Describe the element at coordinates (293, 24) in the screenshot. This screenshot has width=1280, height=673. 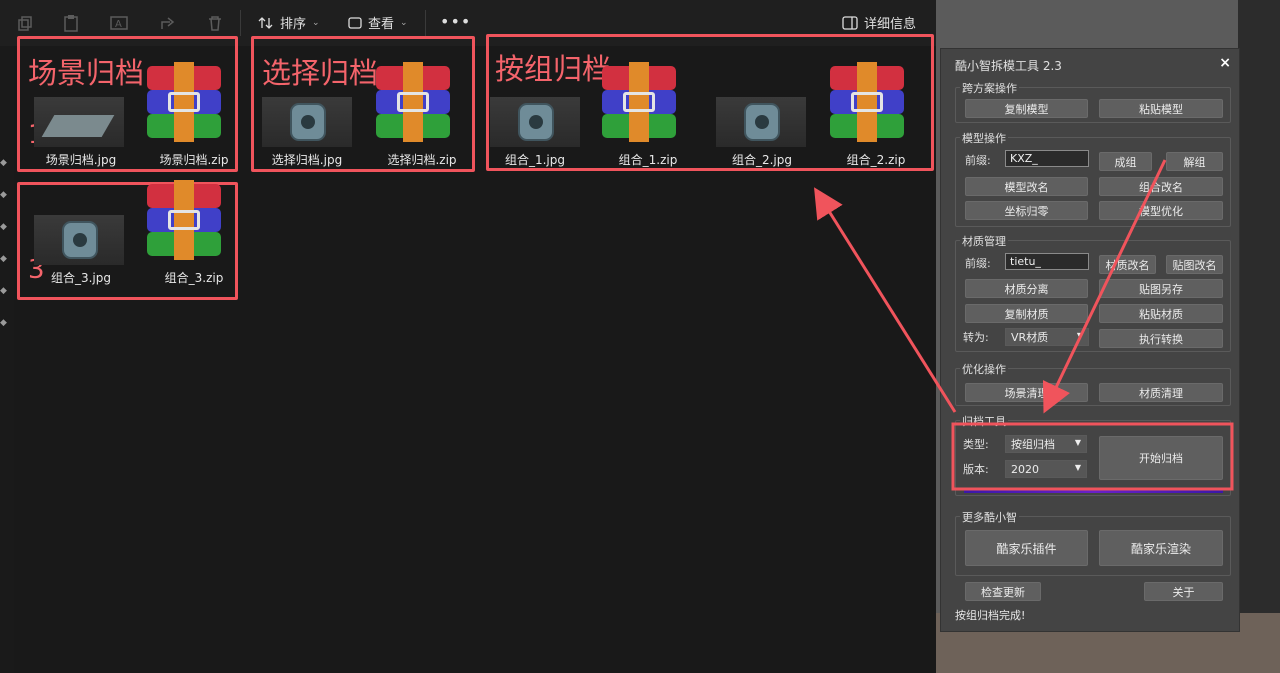
I see `sort-label: 排序` at that location.